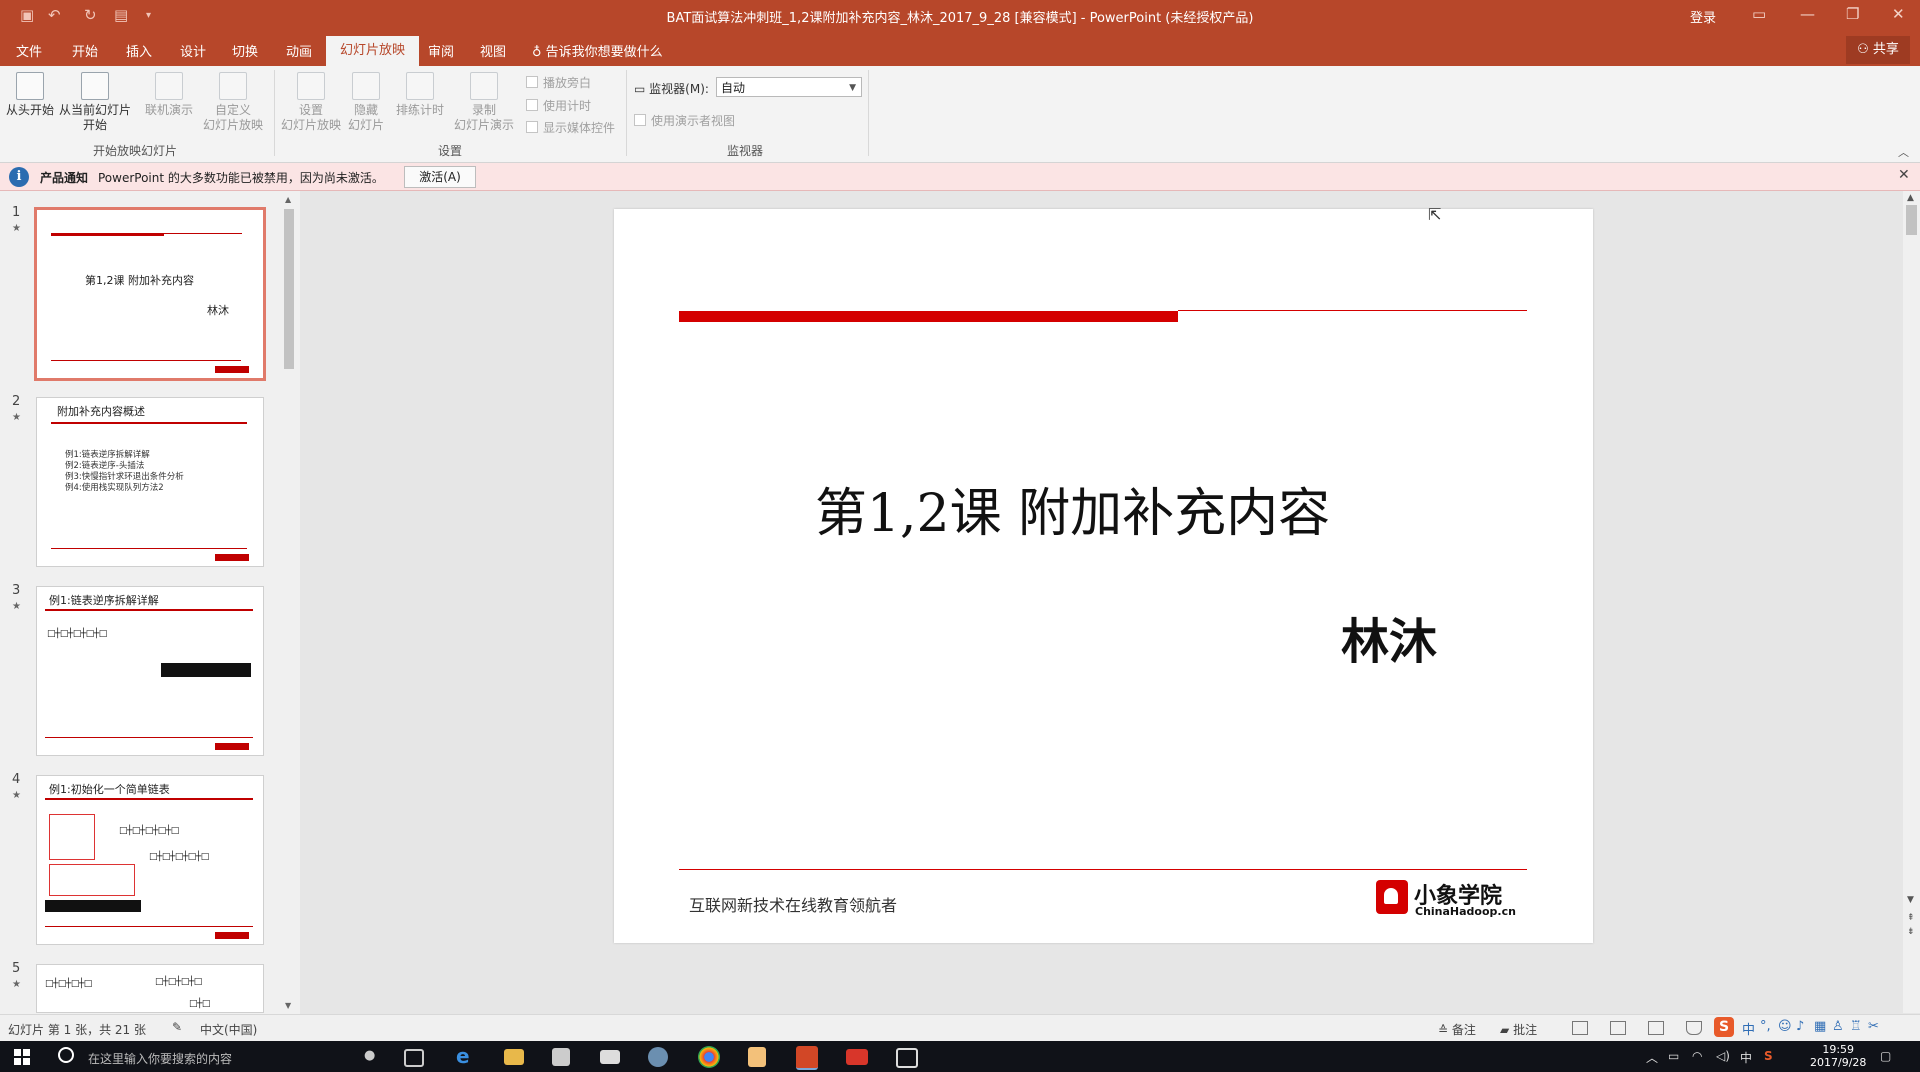  What do you see at coordinates (228, 1029) in the screenshot?
I see `language-indicator: 中文(中国)` at bounding box center [228, 1029].